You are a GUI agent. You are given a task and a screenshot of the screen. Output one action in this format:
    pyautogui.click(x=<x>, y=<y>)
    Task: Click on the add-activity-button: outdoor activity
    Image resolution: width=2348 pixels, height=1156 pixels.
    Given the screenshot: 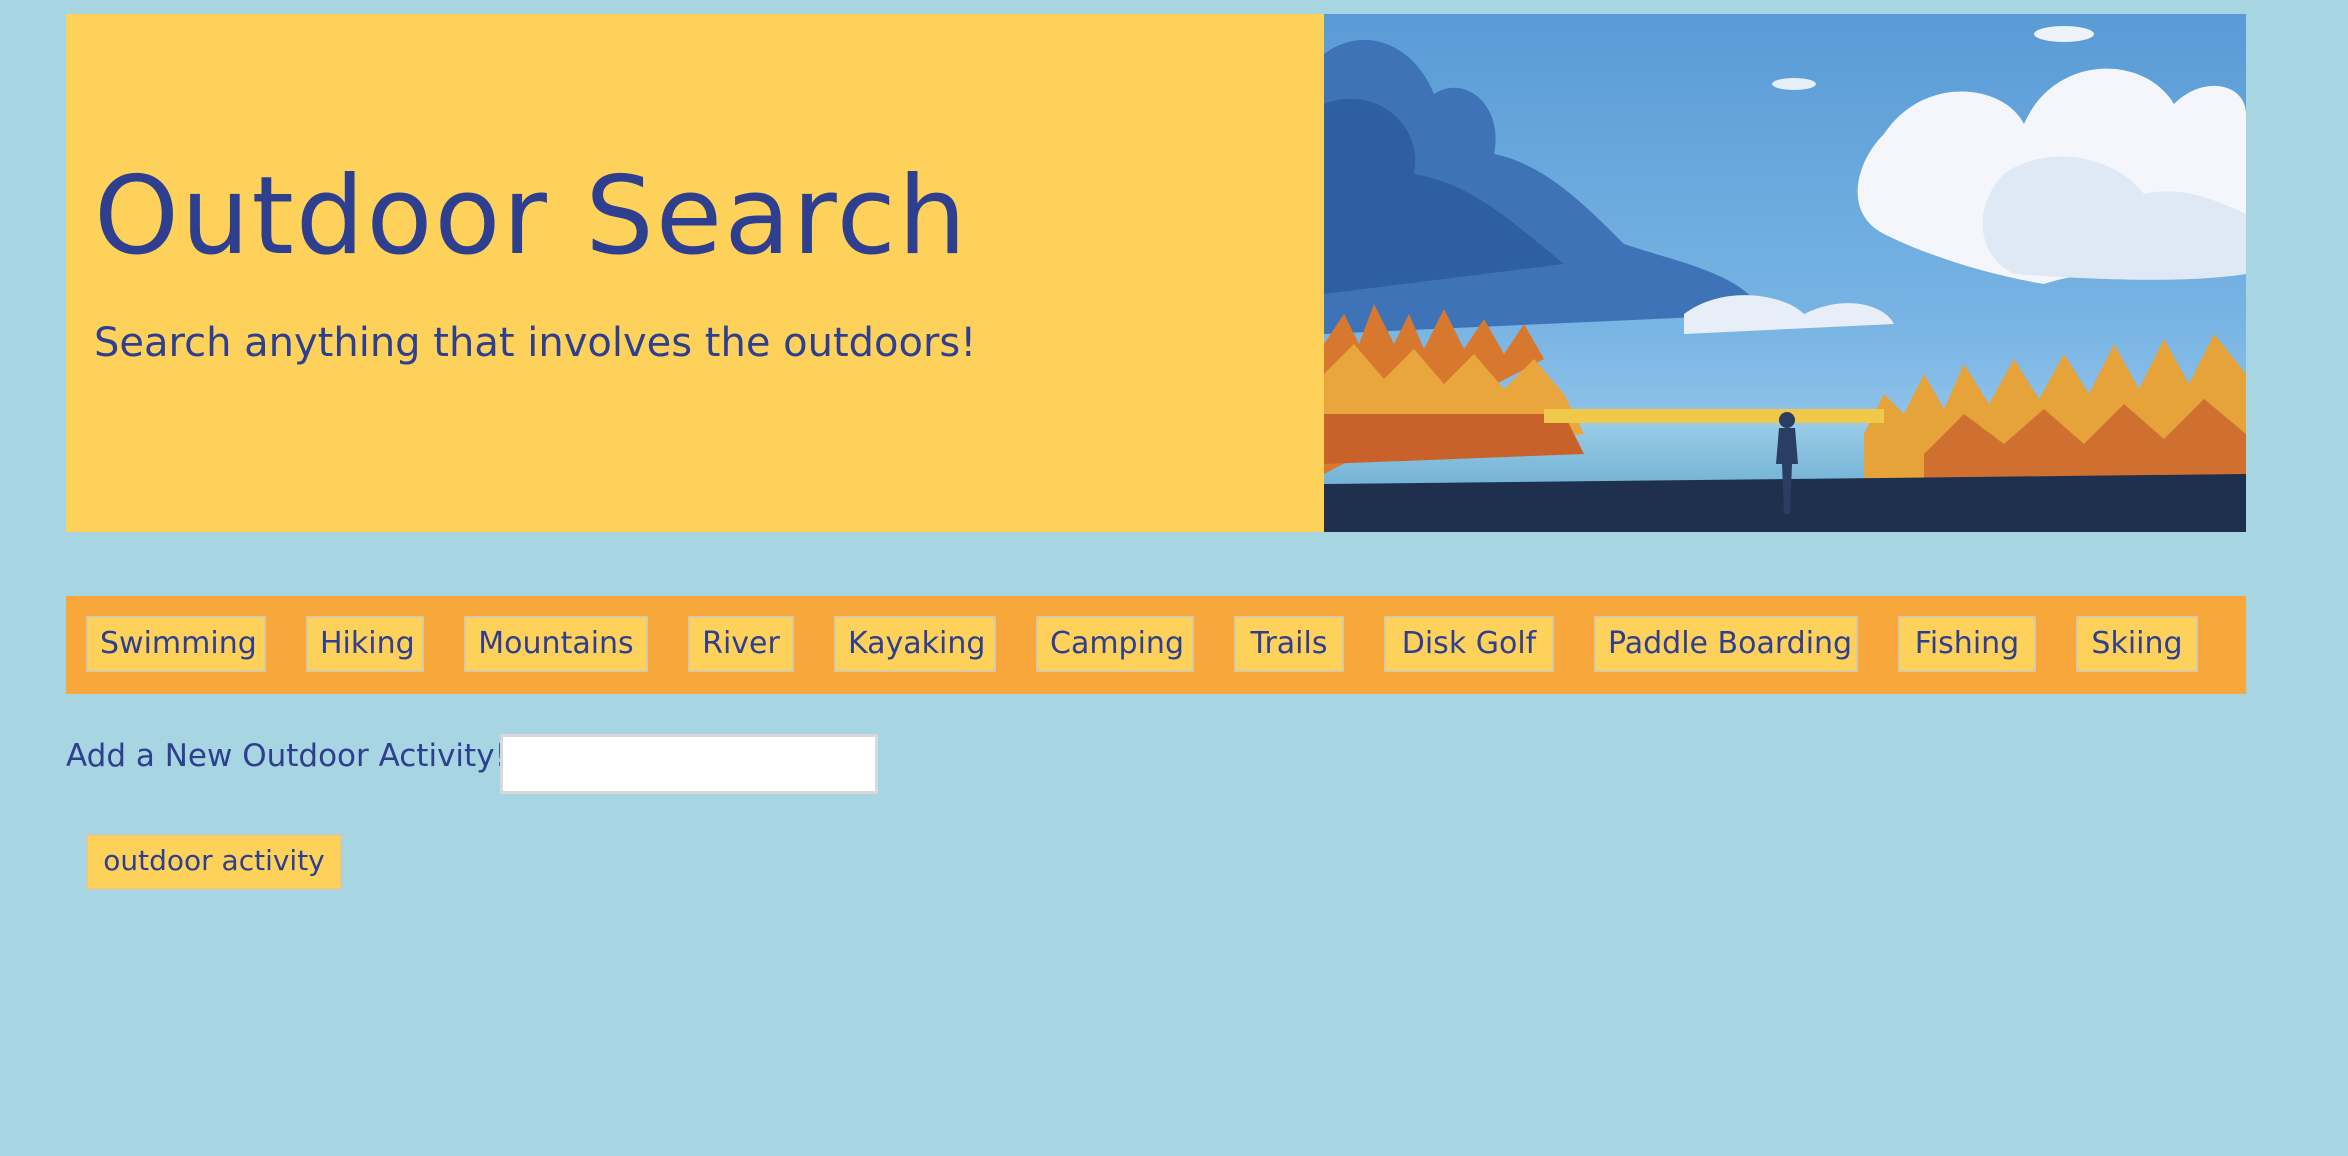 What is the action you would take?
    pyautogui.click(x=214, y=862)
    